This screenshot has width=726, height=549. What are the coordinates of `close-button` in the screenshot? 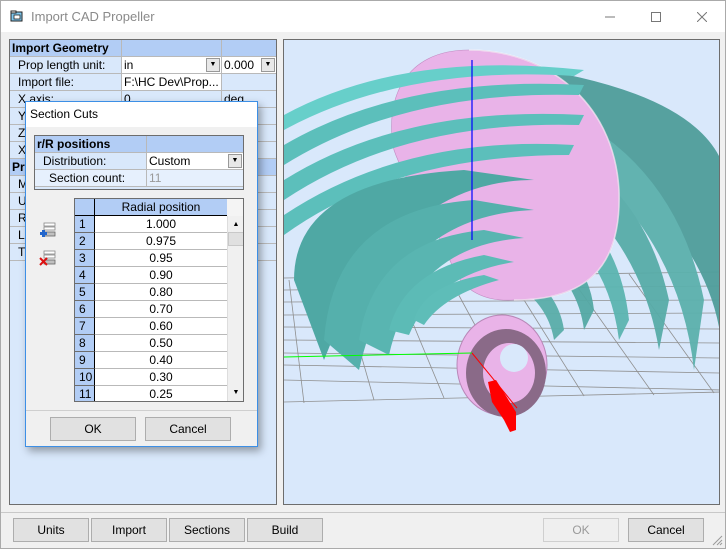 It's located at (702, 16).